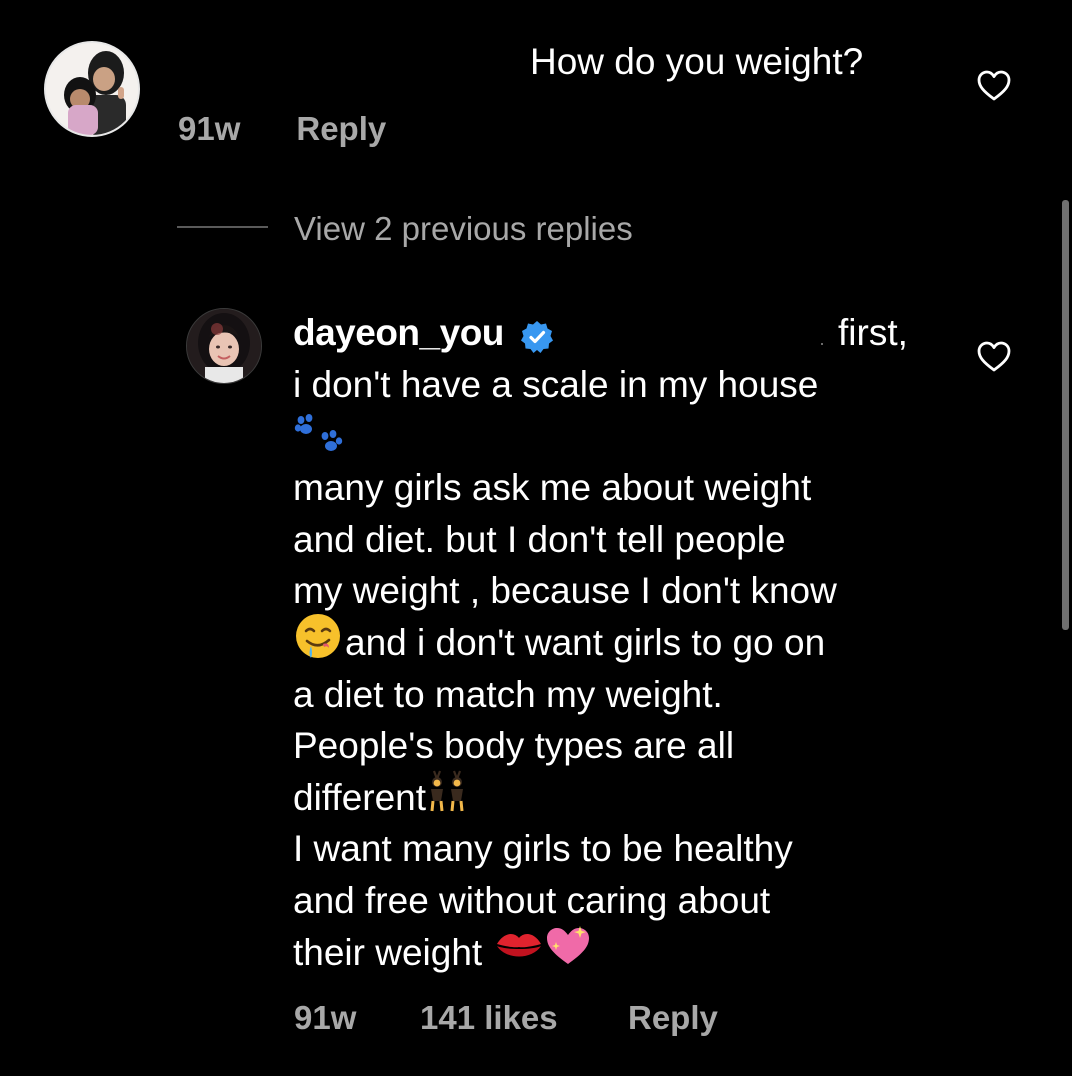  Describe the element at coordinates (341, 129) in the screenshot. I see `comment-reply-button: Reply` at that location.